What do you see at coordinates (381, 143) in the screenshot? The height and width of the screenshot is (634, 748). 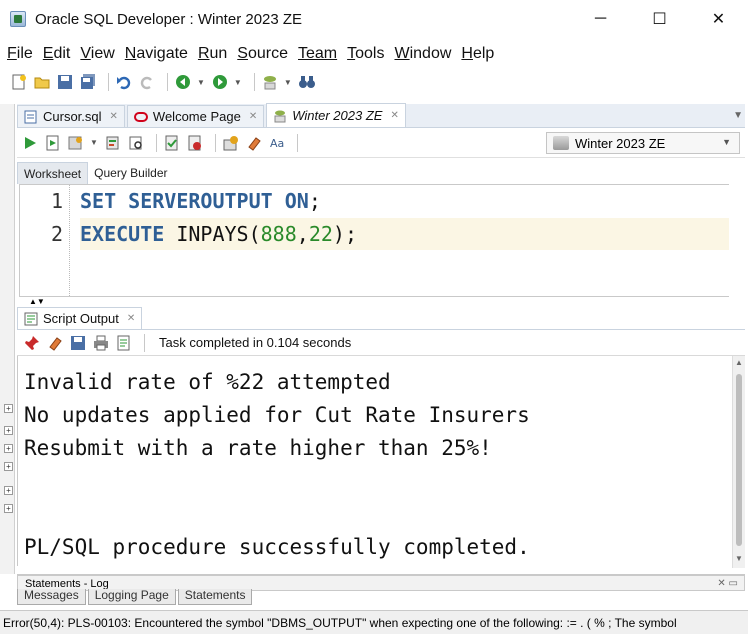 I see `worksheet-toolbar: ▼ Aa Winter 2023 ZE ▼` at bounding box center [381, 143].